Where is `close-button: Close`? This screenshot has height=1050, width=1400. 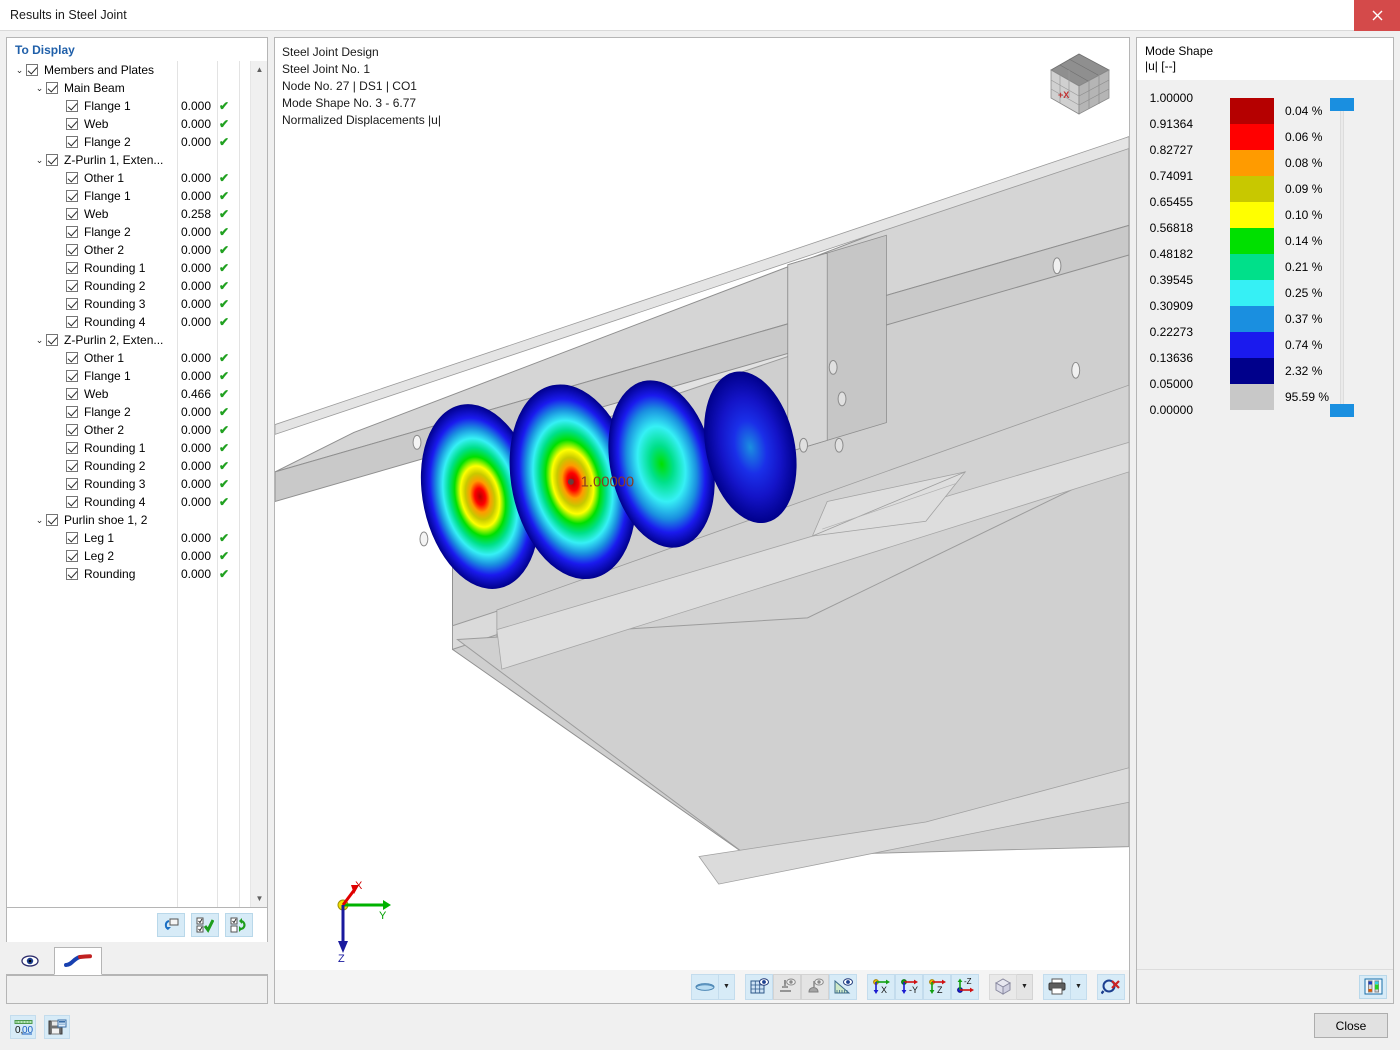
close-button: Close is located at coordinates (1351, 1025).